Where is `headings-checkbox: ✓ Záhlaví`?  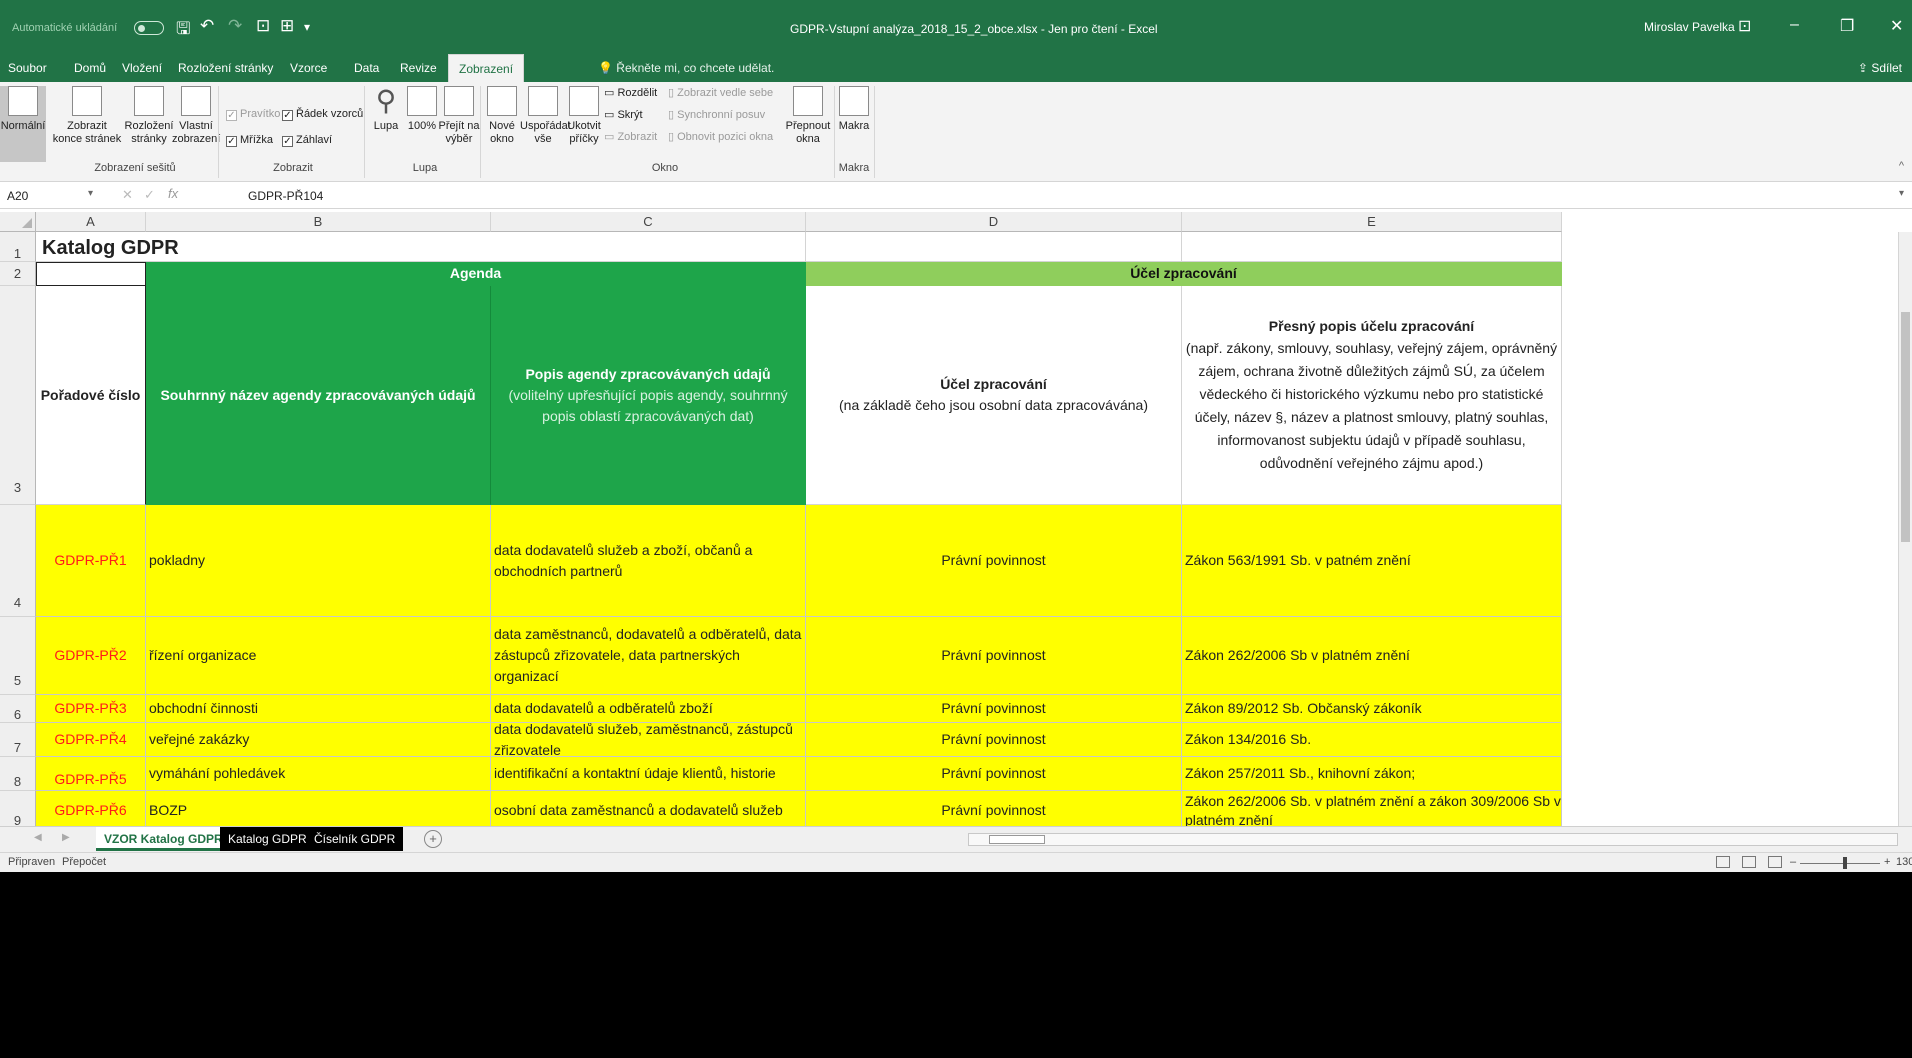 headings-checkbox: ✓ Záhlaví is located at coordinates (307, 140).